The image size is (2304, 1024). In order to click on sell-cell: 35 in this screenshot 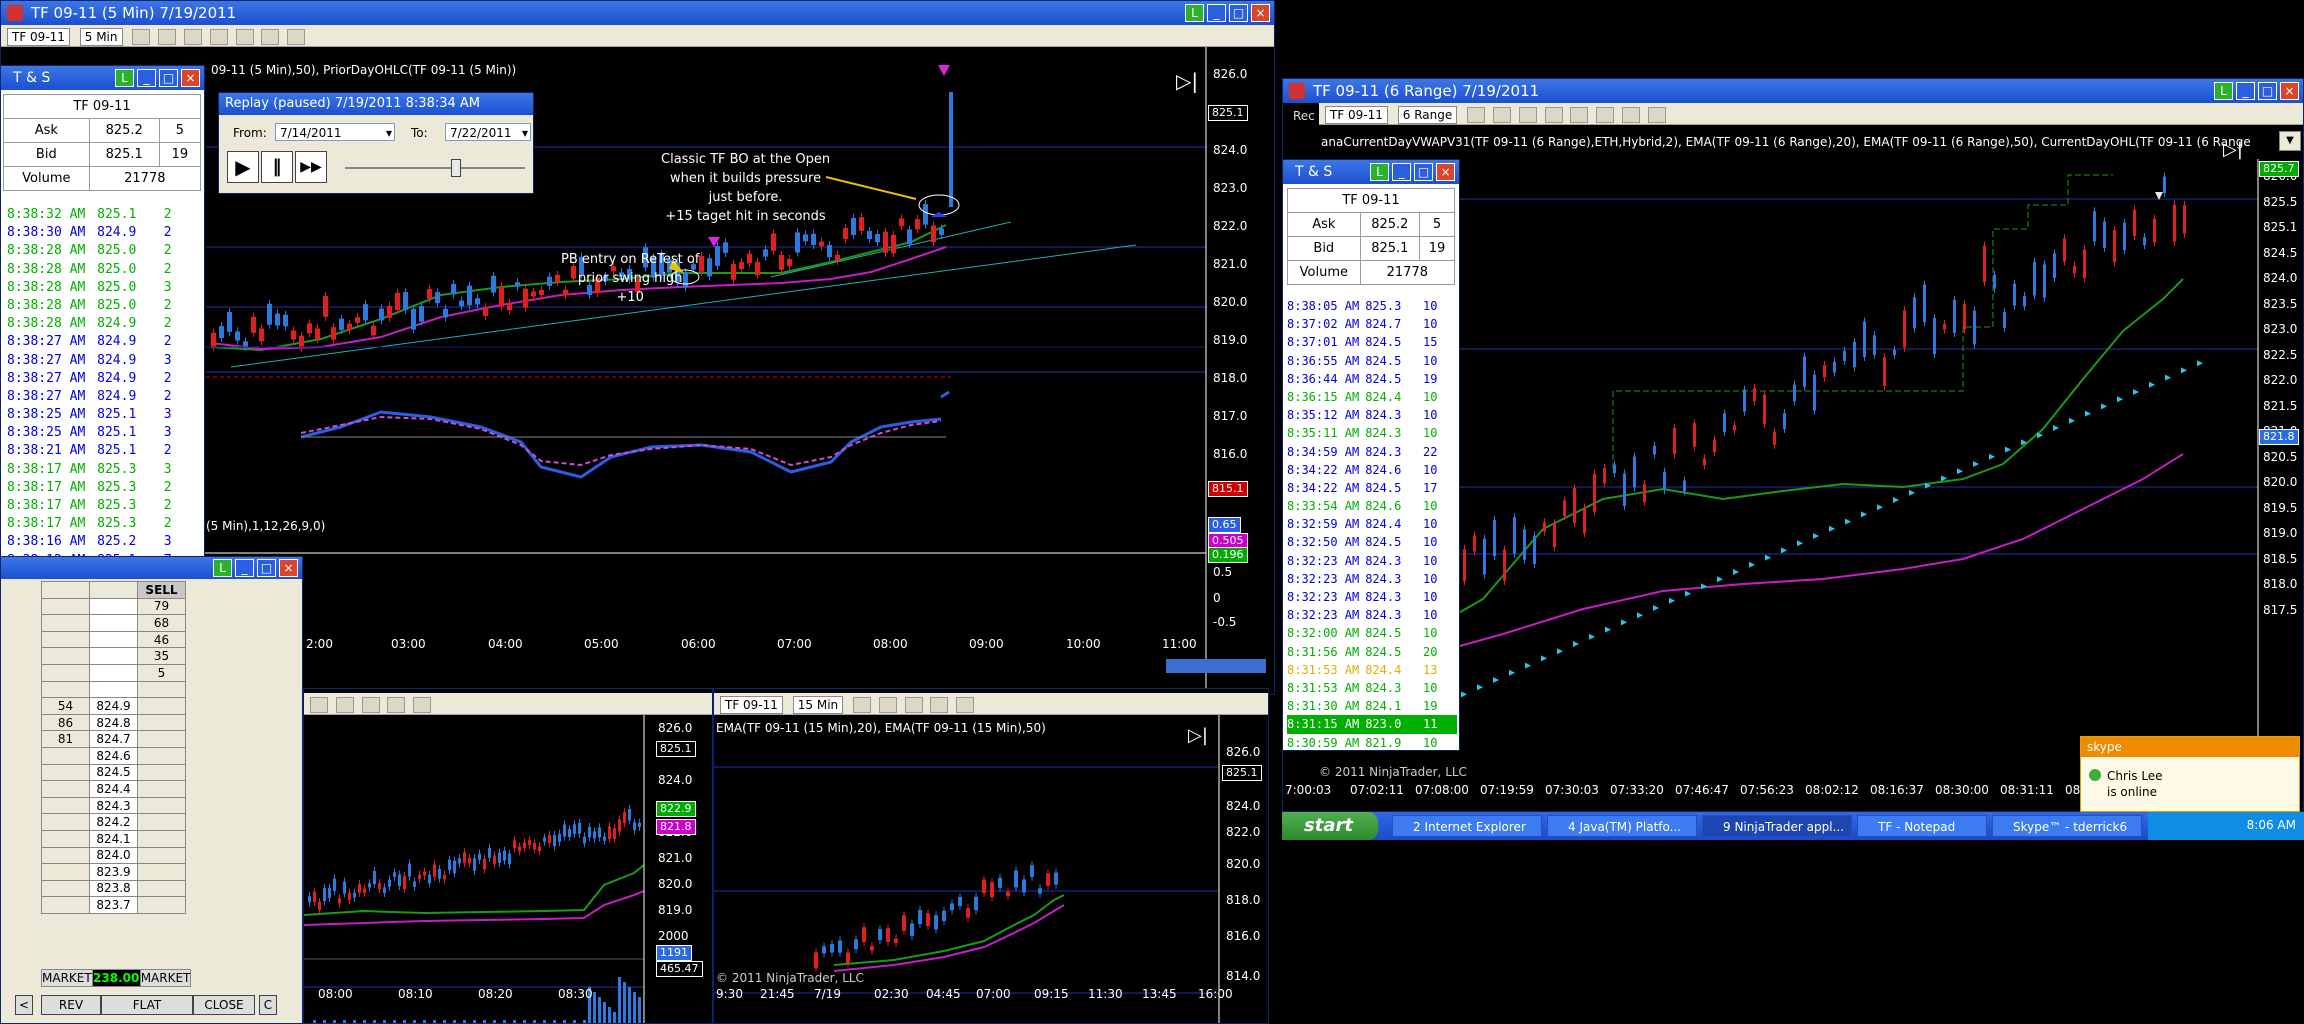, I will do `click(161, 656)`.